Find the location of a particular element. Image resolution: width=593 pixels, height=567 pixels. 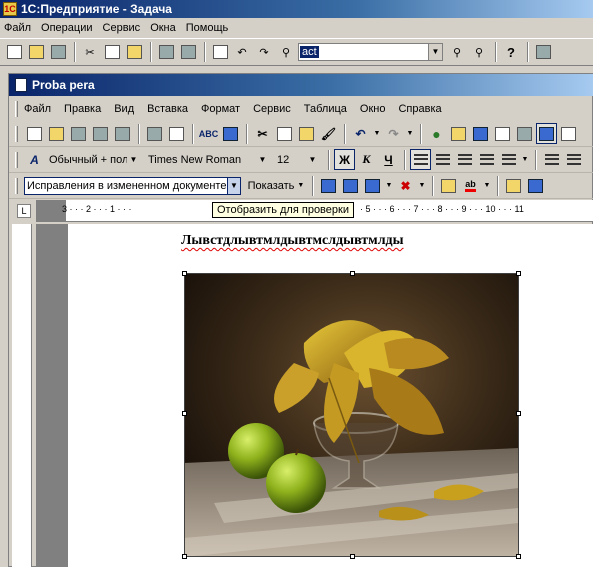

app-menu-file: Файл is located at coordinates (17, 28).